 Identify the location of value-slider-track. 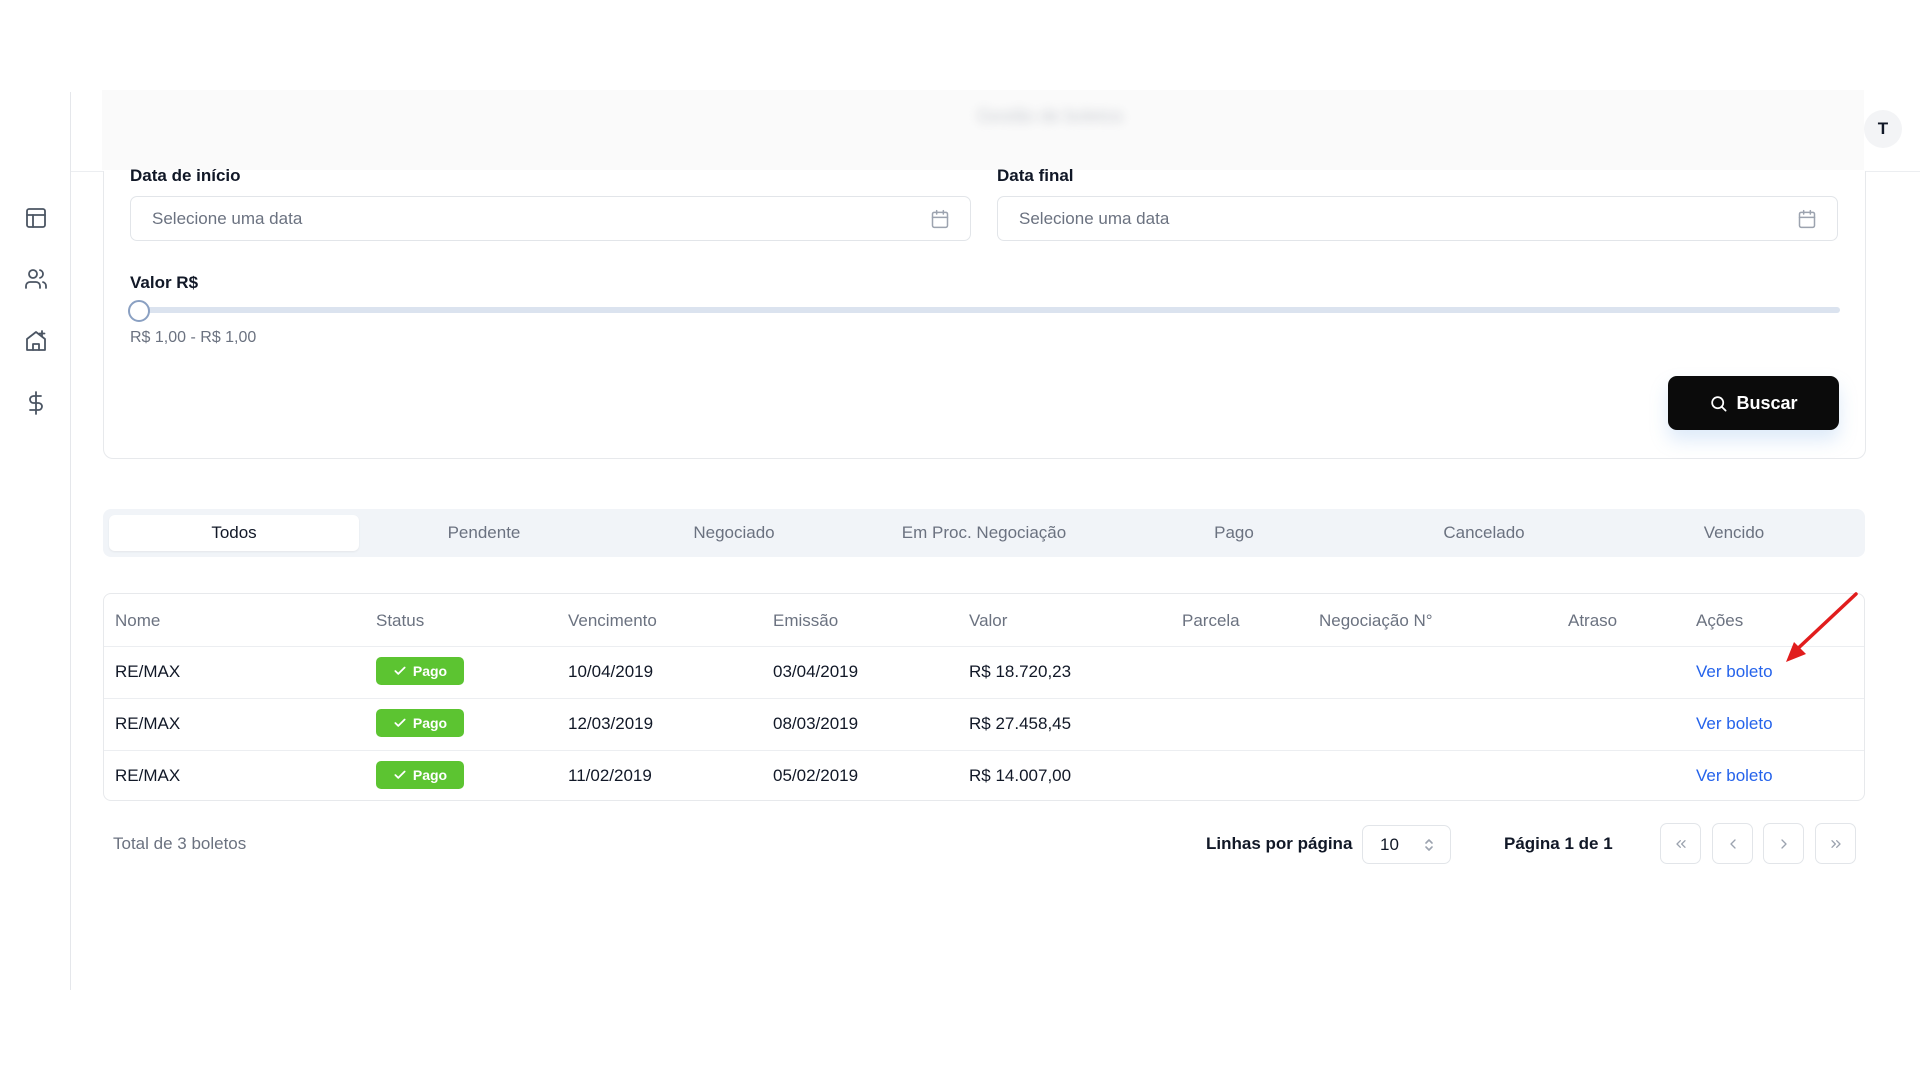
(989, 310).